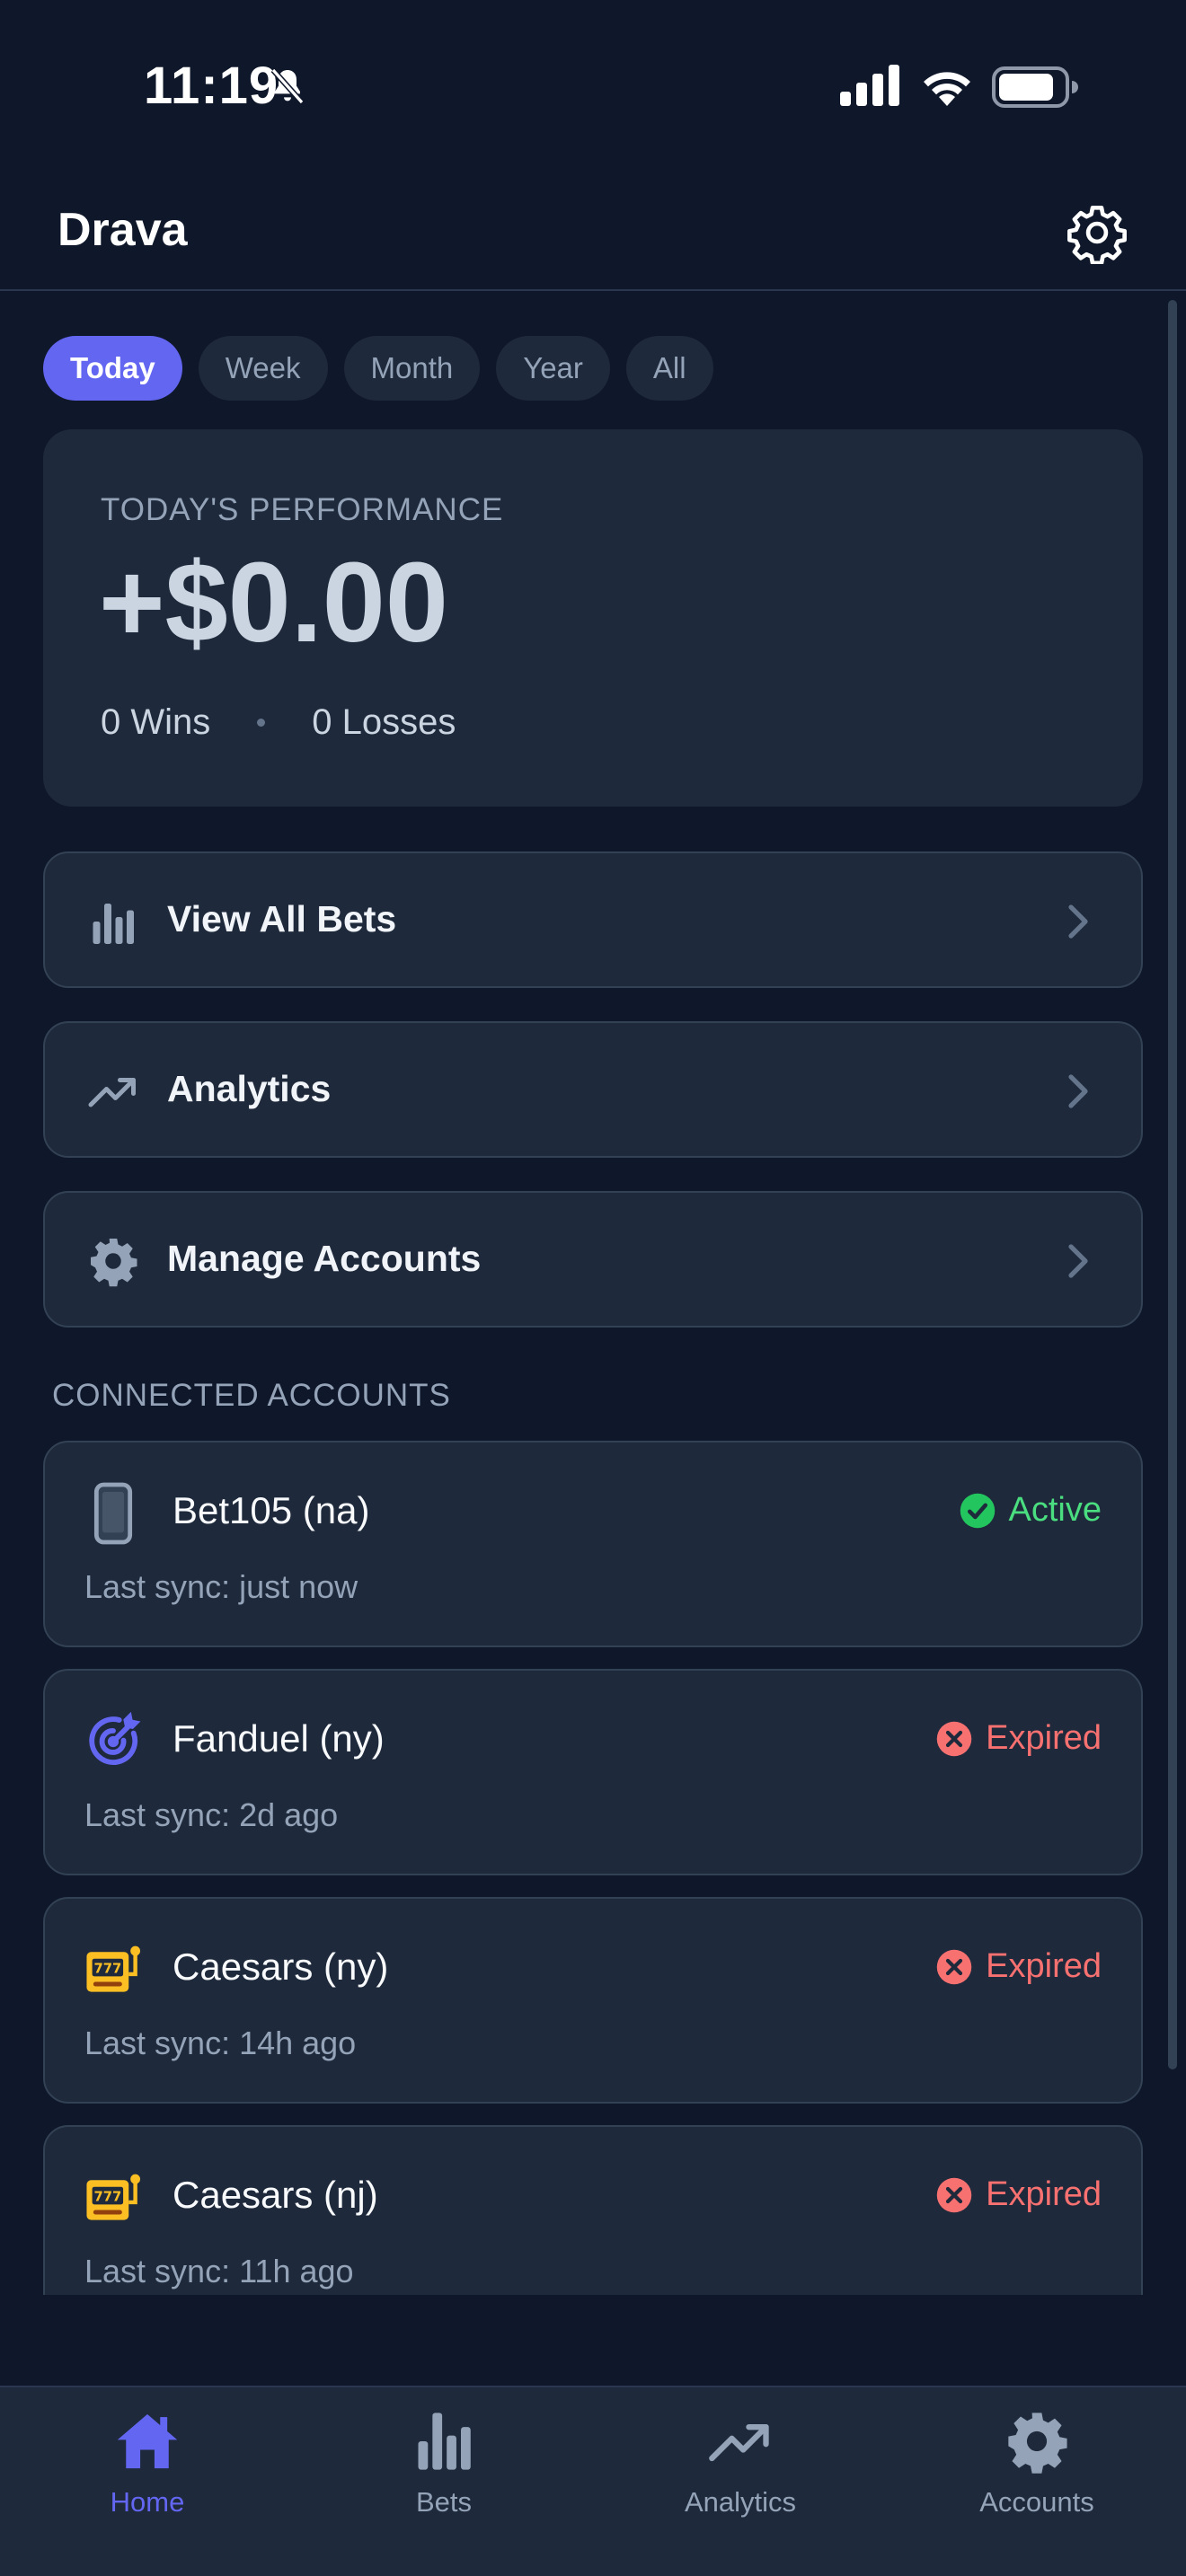 This screenshot has height=2576, width=1186. I want to click on separator-dot, so click(261, 723).